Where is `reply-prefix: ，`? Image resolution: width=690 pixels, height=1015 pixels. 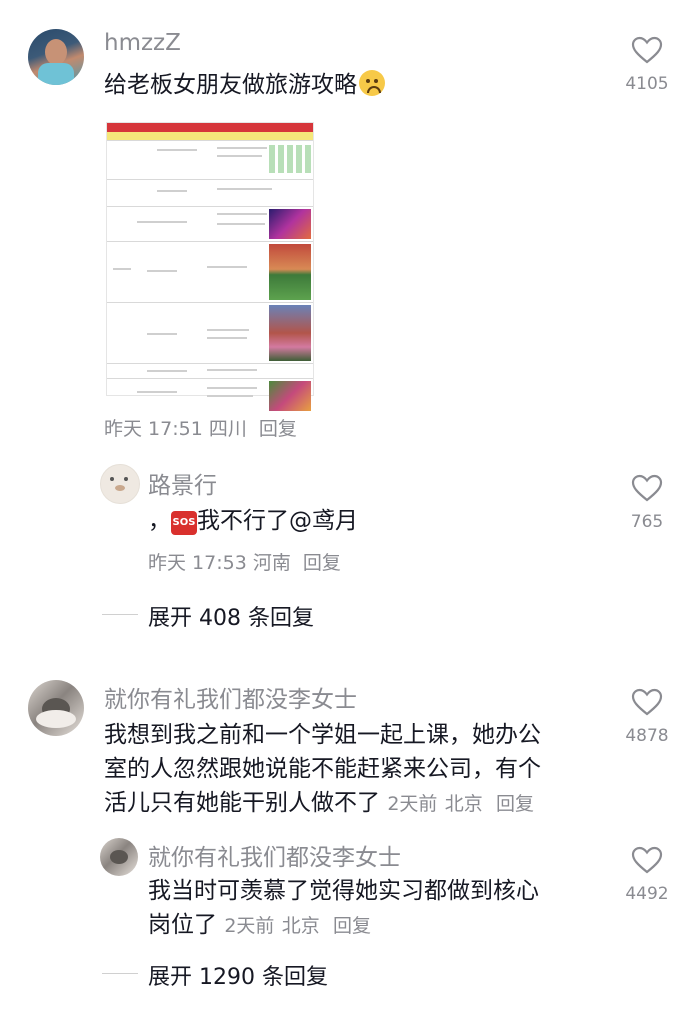
reply-prefix: ， is located at coordinates (159, 521).